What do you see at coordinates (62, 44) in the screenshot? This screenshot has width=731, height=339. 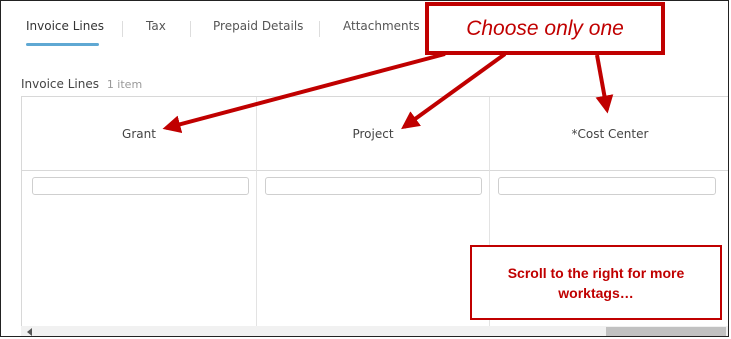 I see `active-tab-indicator` at bounding box center [62, 44].